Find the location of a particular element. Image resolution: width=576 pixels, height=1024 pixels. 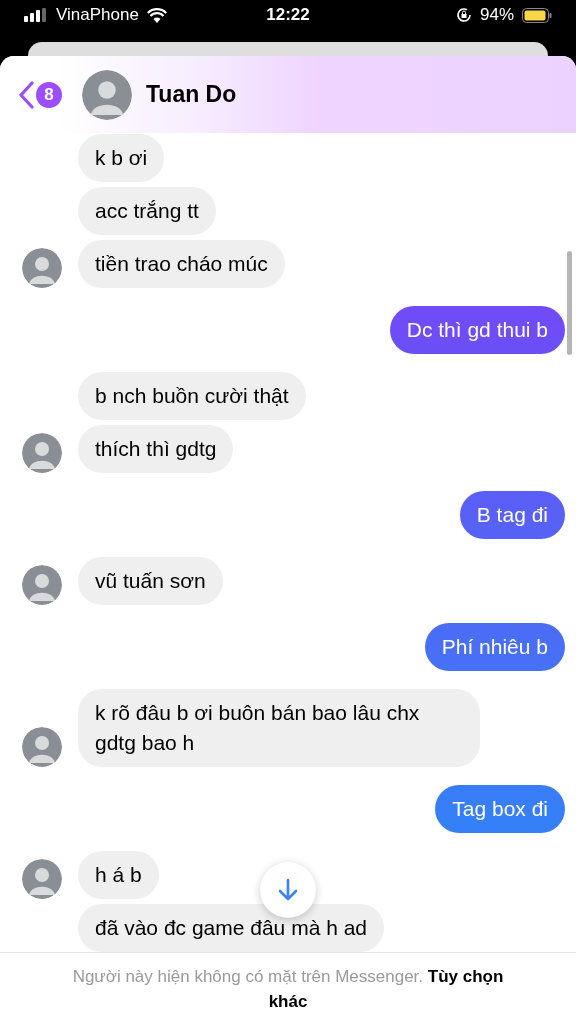

sent-message: B tag đi is located at coordinates (512, 515).